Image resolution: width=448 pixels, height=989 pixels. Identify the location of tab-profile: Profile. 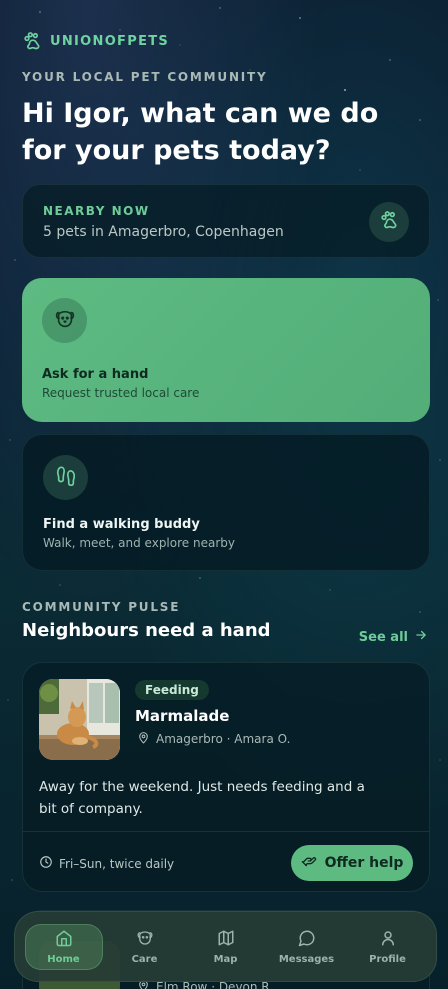
(388, 947).